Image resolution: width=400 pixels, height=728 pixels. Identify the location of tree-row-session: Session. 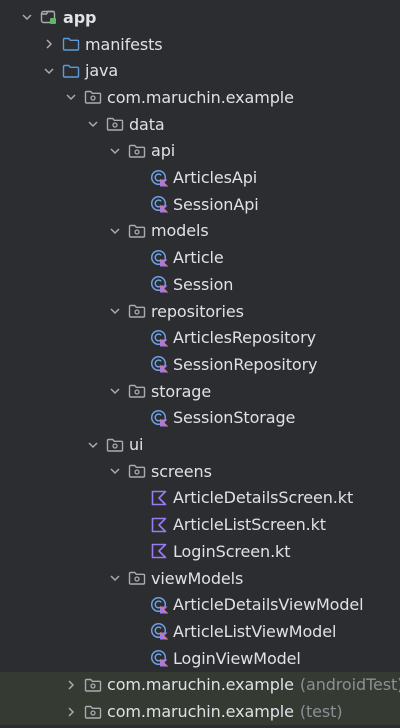
(200, 284).